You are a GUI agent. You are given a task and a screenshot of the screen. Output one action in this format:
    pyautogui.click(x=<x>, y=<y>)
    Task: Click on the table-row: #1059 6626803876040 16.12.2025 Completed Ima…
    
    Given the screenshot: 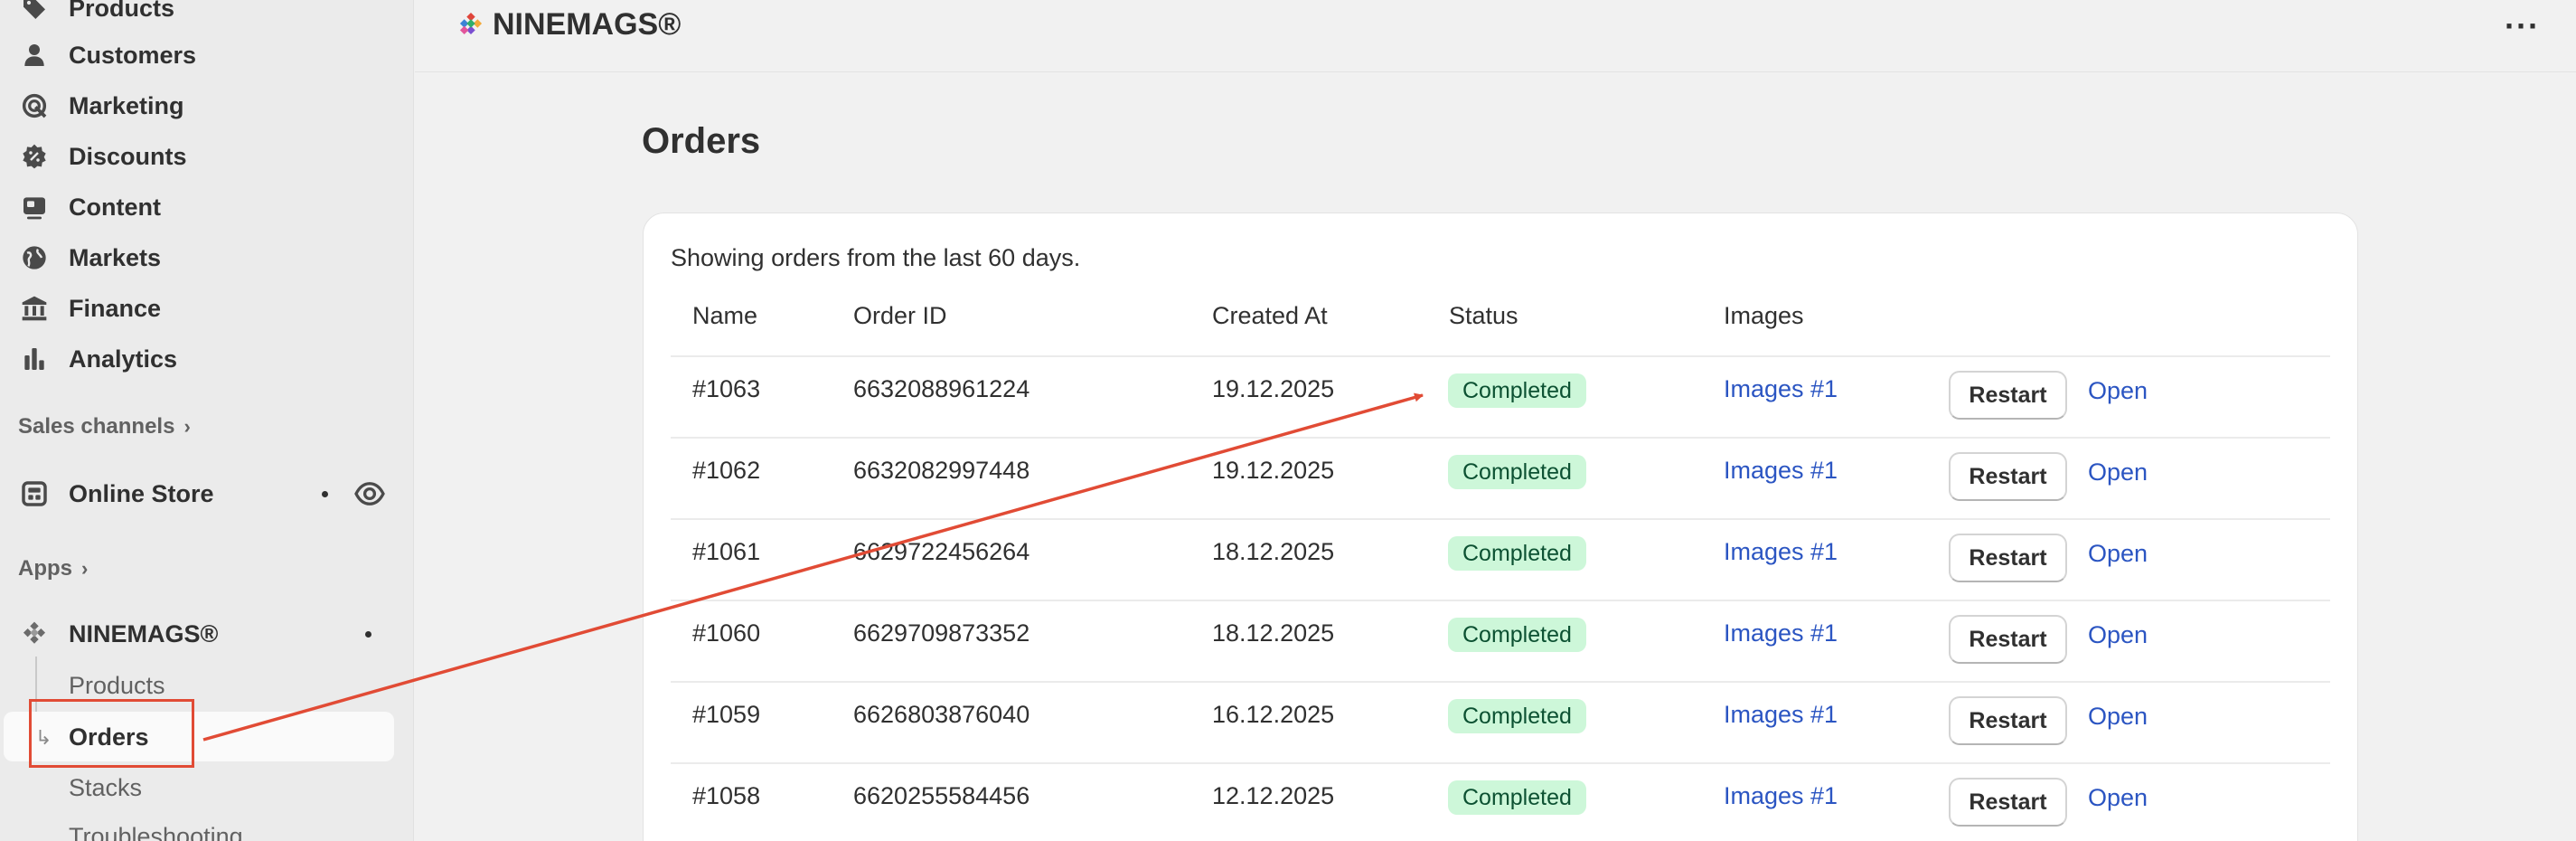 What is the action you would take?
    pyautogui.click(x=1500, y=721)
    